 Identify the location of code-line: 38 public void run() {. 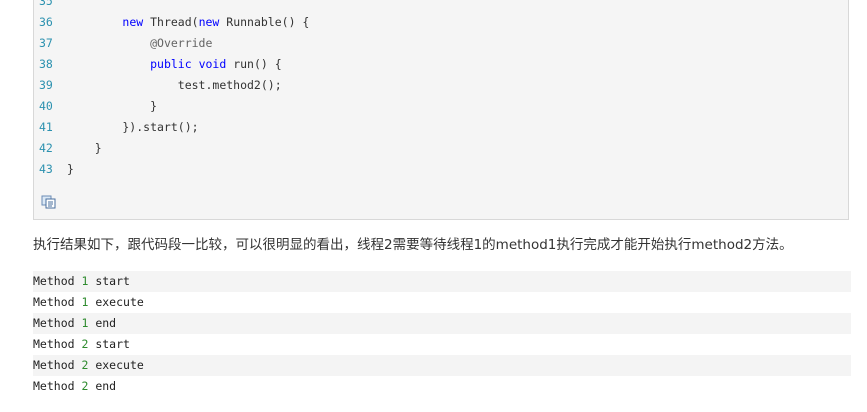
(158, 64).